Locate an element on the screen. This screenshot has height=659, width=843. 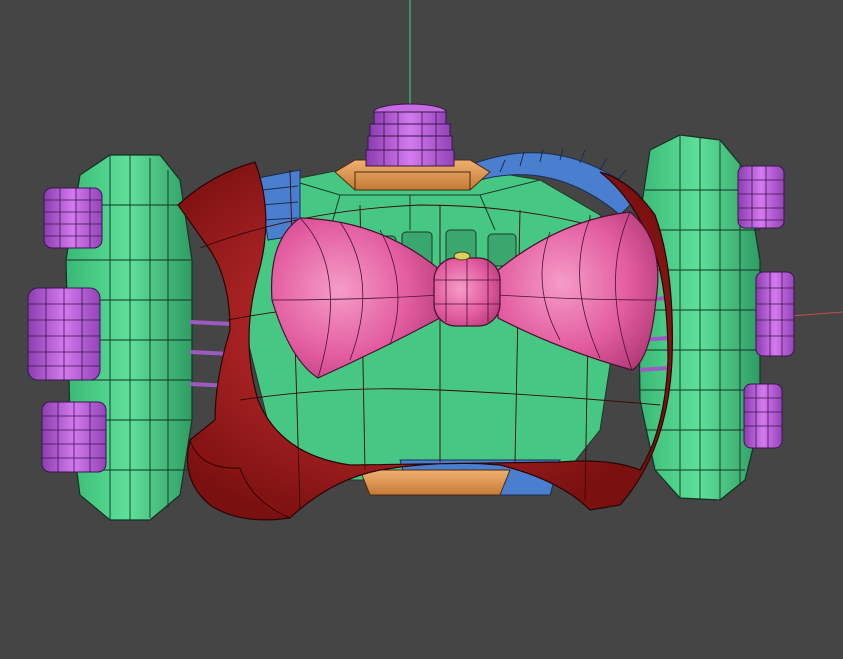
top-bolt-stack is located at coordinates (410, 135).